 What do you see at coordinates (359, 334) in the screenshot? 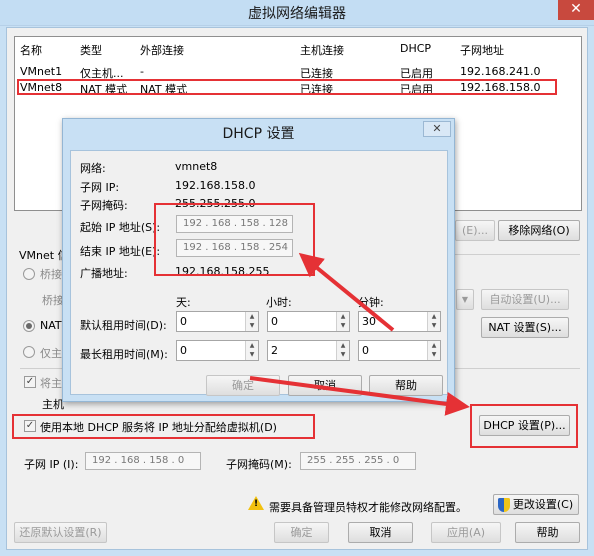
I see `annotation-arrows` at bounding box center [359, 334].